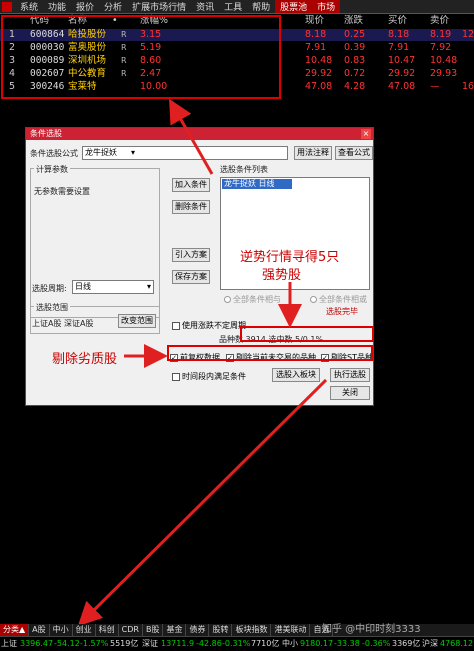  I want to click on import-plan-button: 引入方案, so click(191, 255).